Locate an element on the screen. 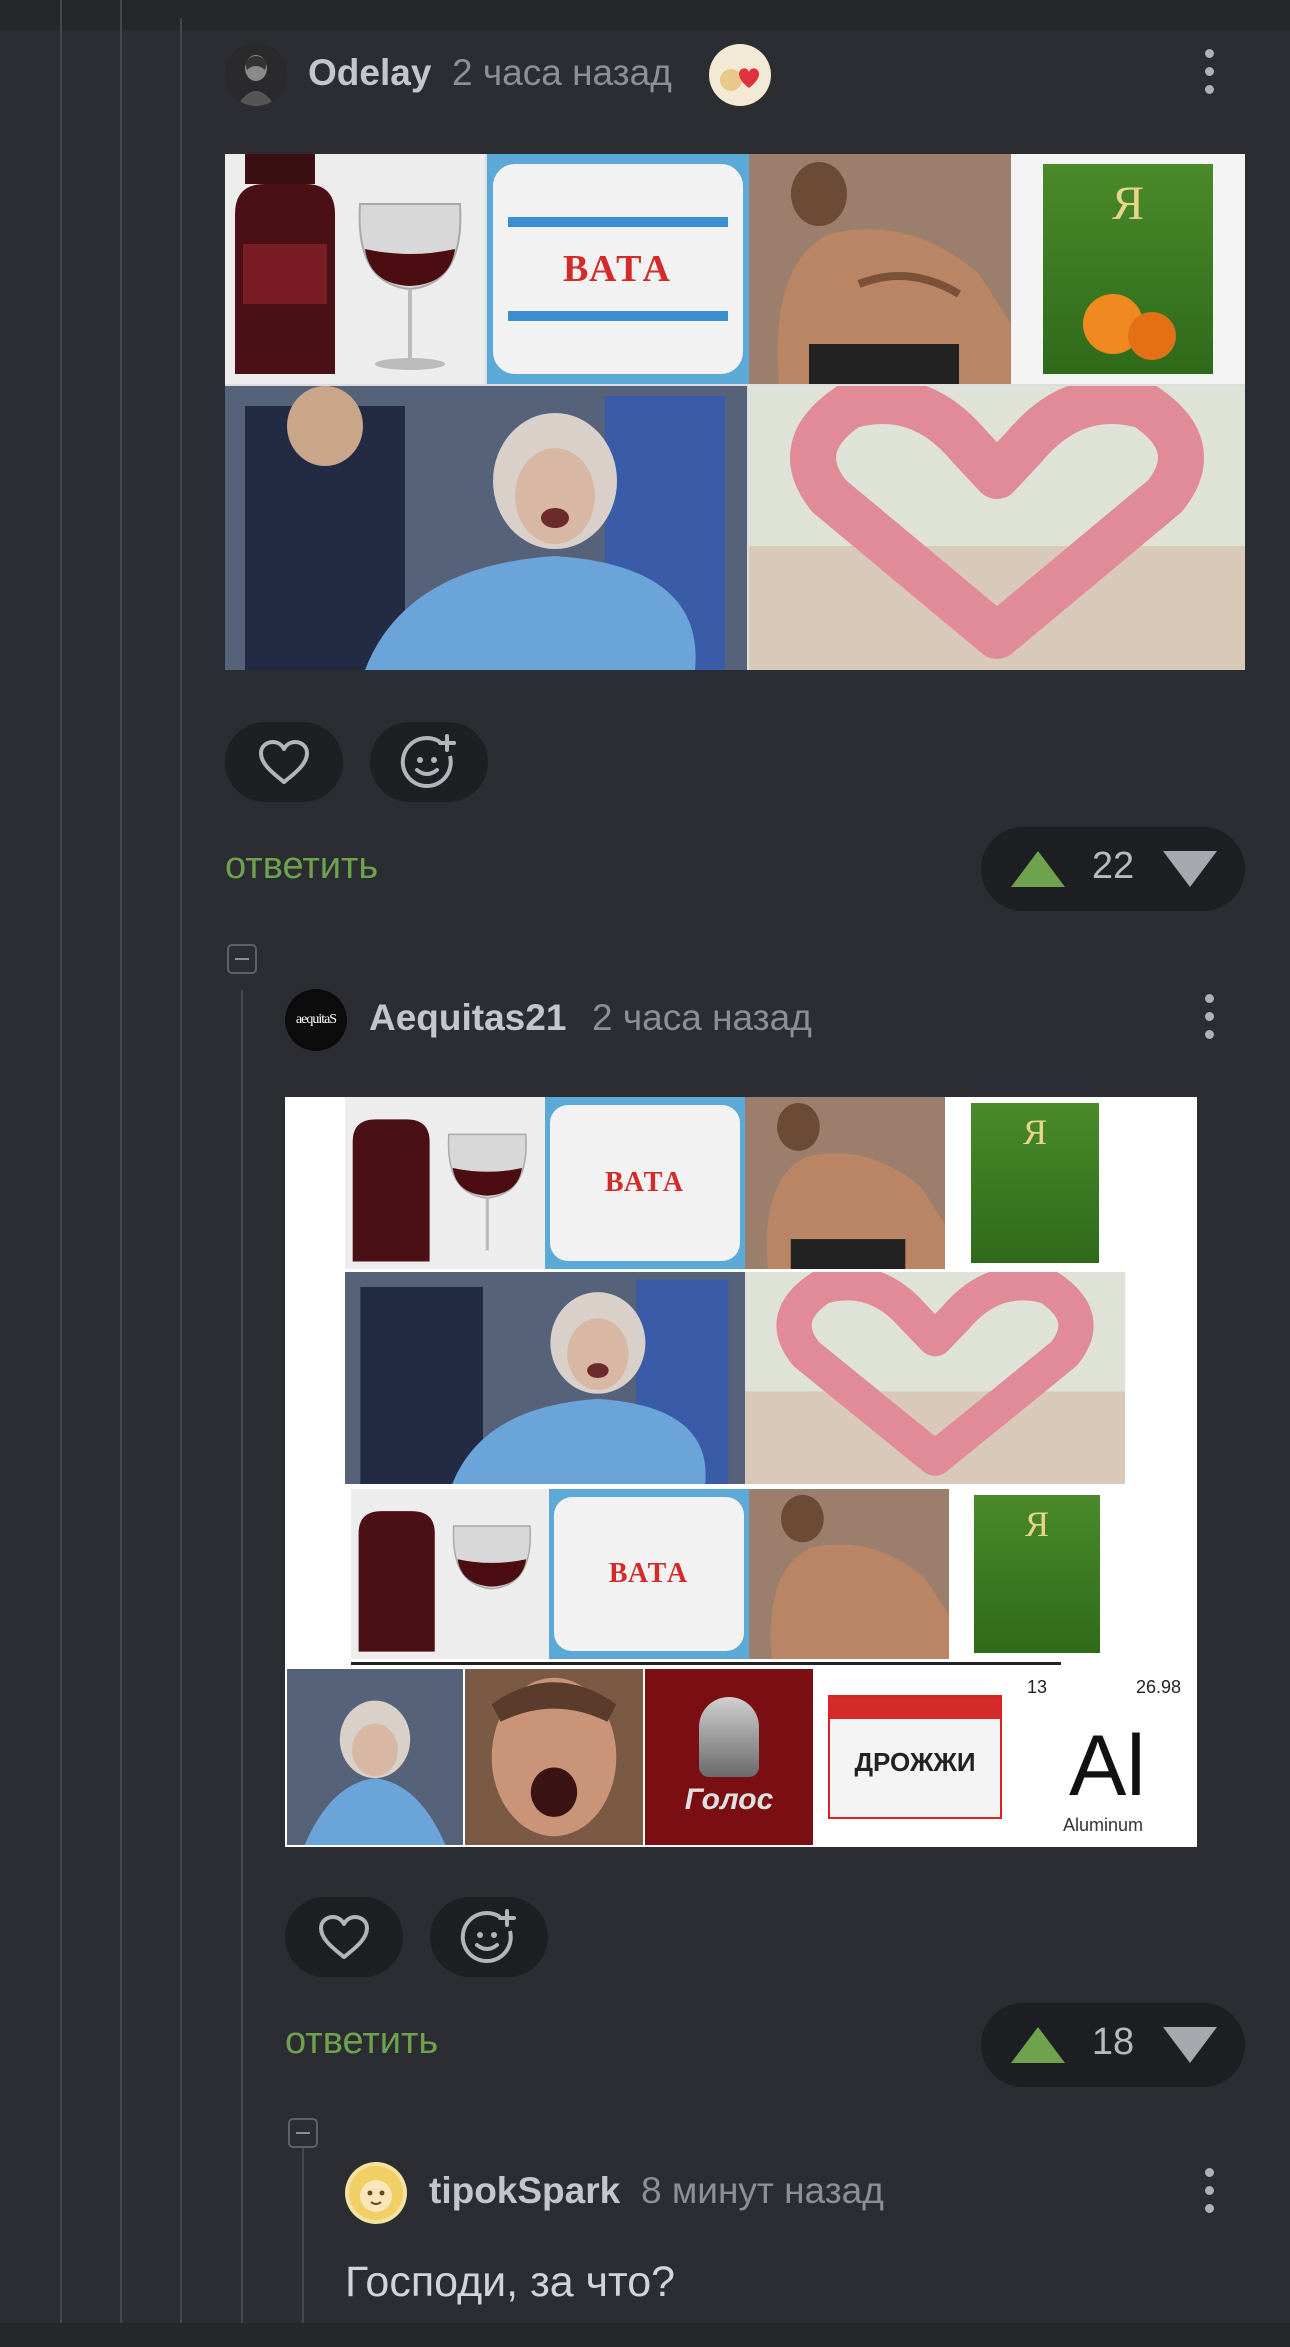 This screenshot has height=2347, width=1290. golos-tile: Голос is located at coordinates (729, 1757).